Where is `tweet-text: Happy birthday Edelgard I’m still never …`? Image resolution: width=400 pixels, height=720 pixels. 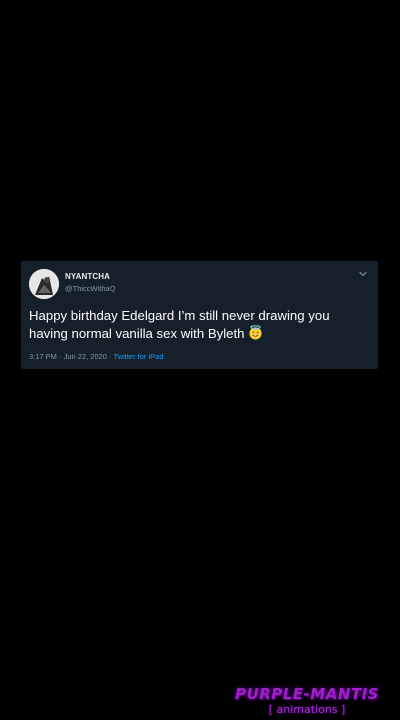
tweet-text: Happy birthday Edelgard I’m still never … is located at coordinates (199, 325).